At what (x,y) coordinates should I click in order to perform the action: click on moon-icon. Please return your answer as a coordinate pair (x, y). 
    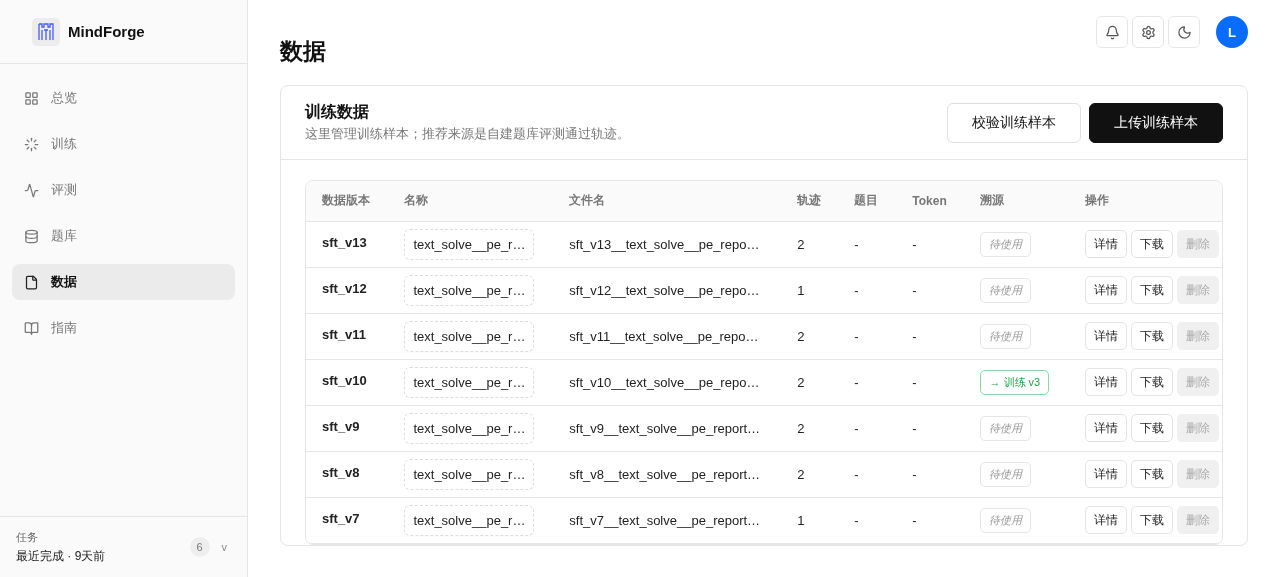
    Looking at the image, I should click on (1184, 32).